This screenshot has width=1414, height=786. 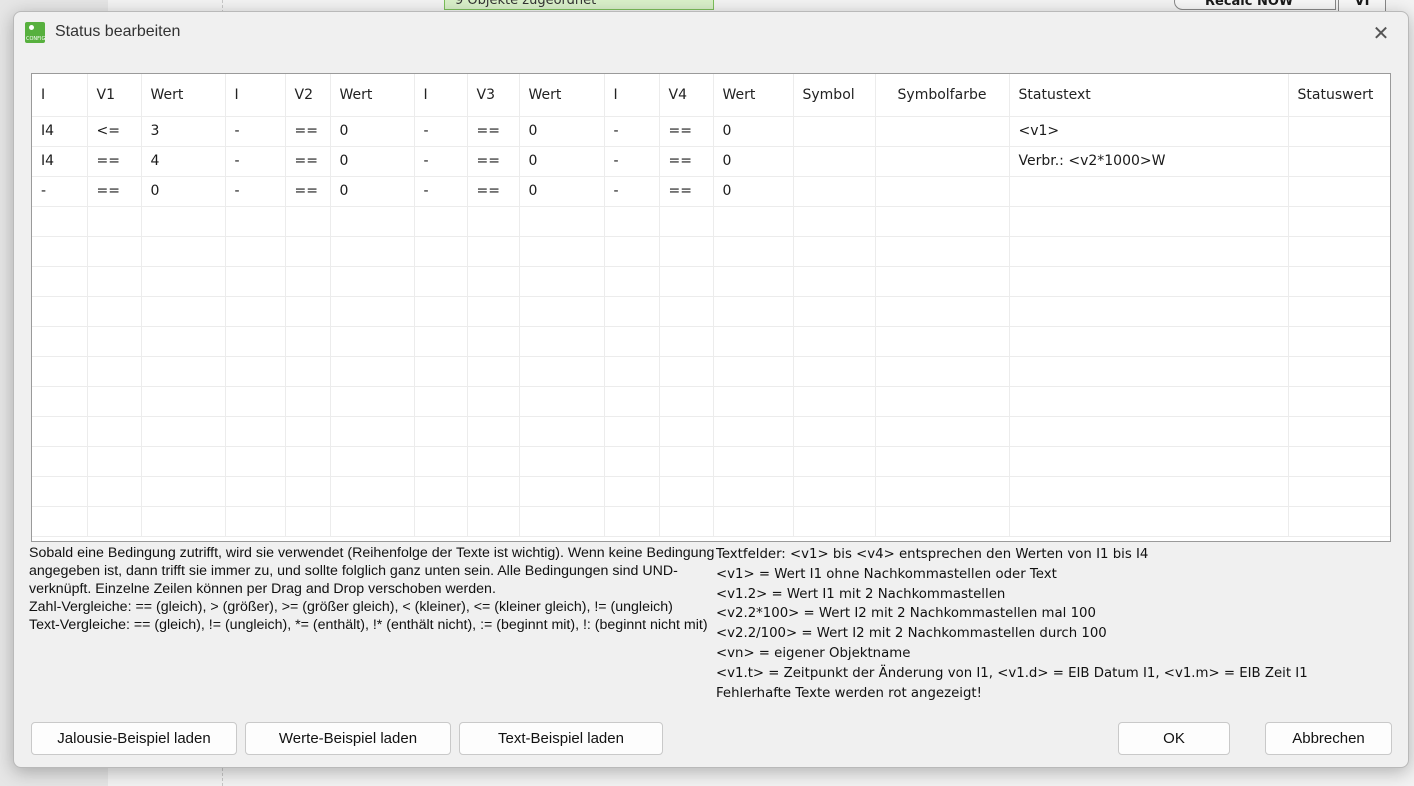 What do you see at coordinates (308, 95) in the screenshot?
I see `column-header: V2` at bounding box center [308, 95].